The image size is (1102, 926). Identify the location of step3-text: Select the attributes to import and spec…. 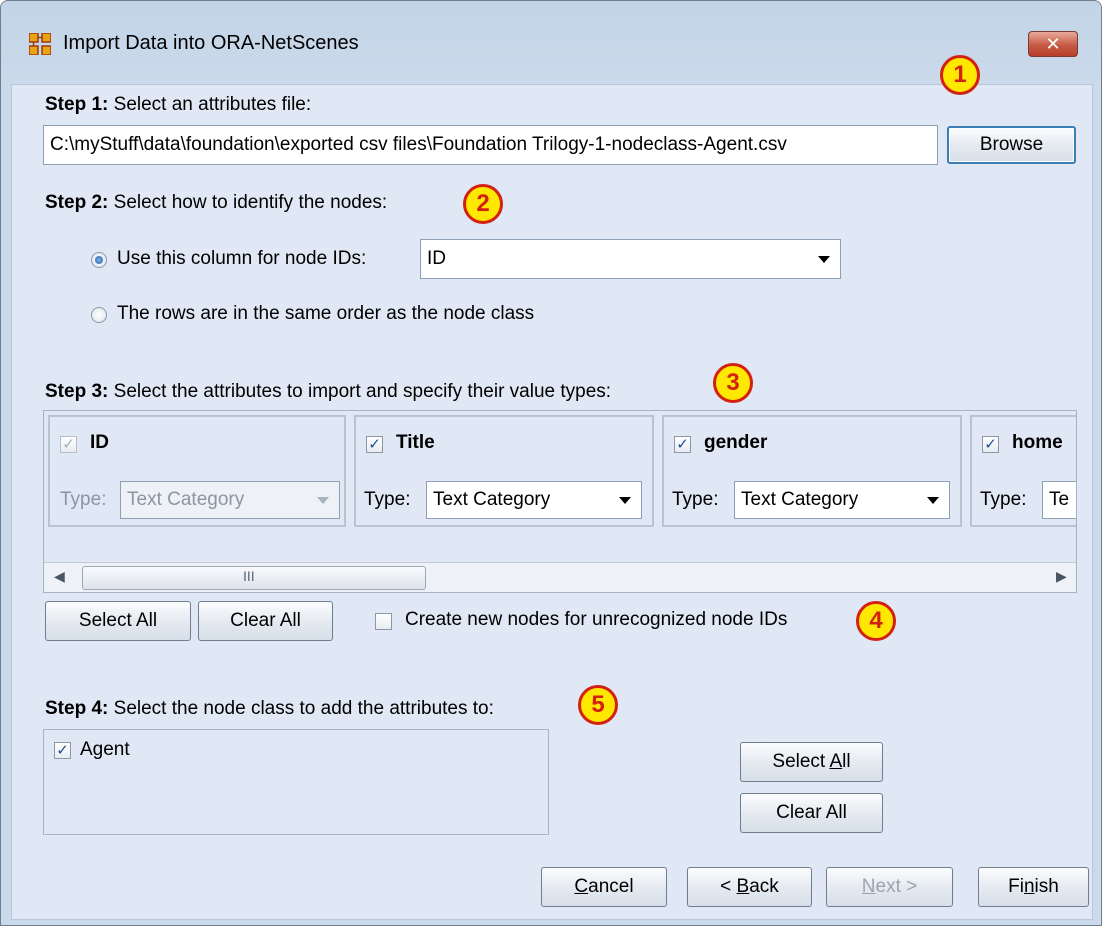
(362, 391).